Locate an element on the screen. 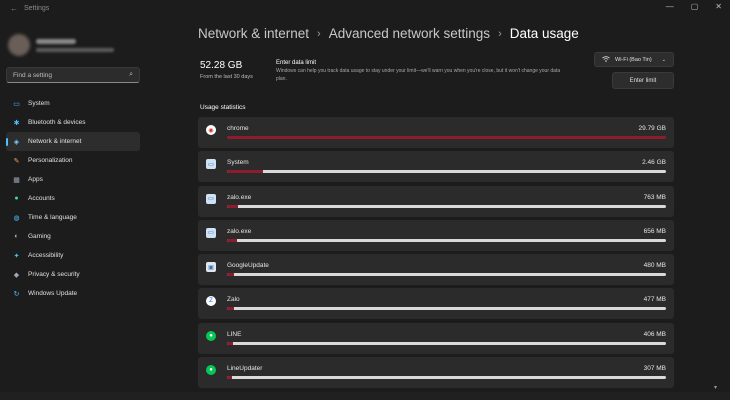 The image size is (730, 400). sidebar-item-gaming: ◐ Gaming is located at coordinates (73, 236).